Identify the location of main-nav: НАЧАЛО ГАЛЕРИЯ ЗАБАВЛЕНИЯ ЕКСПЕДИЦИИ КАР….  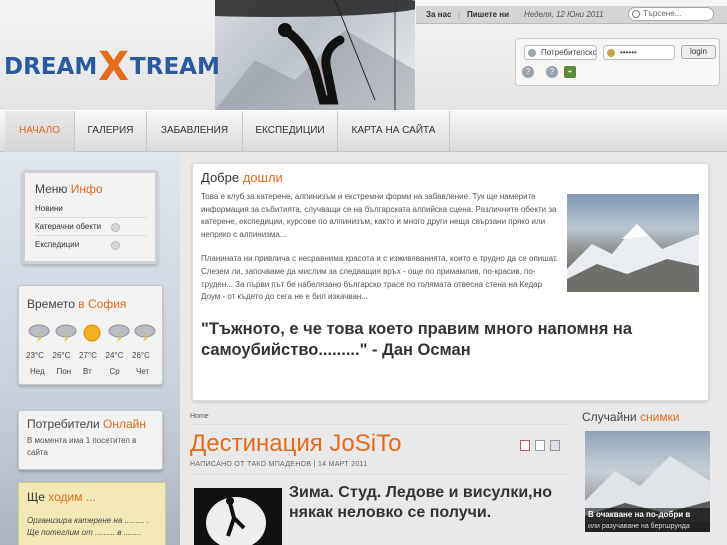
(363, 131).